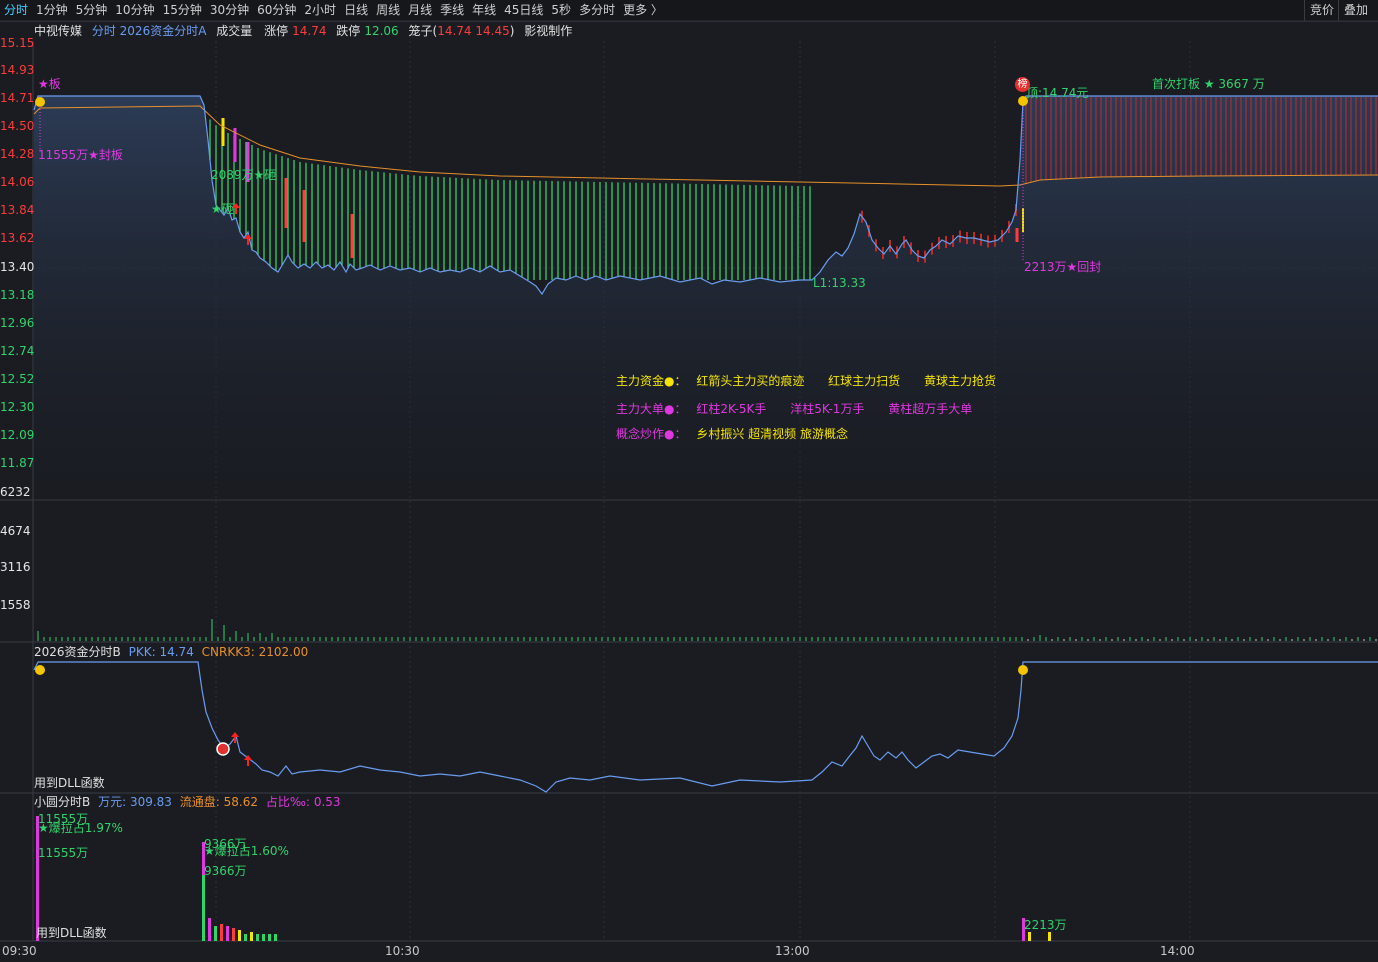 The image size is (1378, 962). I want to click on panel-c-amount-a2: 11555万, so click(63, 853).